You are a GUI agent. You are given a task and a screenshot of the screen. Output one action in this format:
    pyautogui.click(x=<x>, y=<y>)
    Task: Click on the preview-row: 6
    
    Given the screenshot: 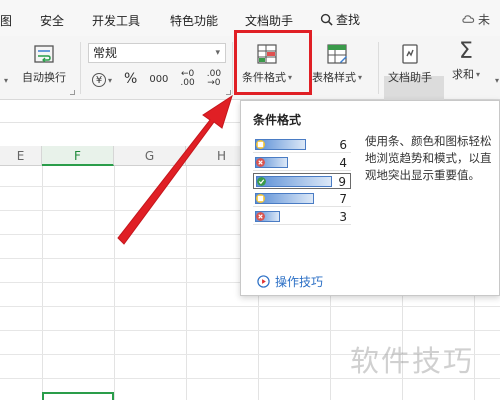 What is the action you would take?
    pyautogui.click(x=302, y=145)
    